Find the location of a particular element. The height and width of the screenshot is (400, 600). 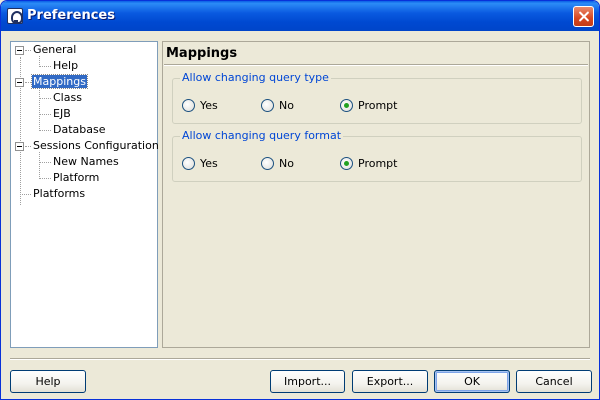

tree-item-label: General is located at coordinates (55, 49).